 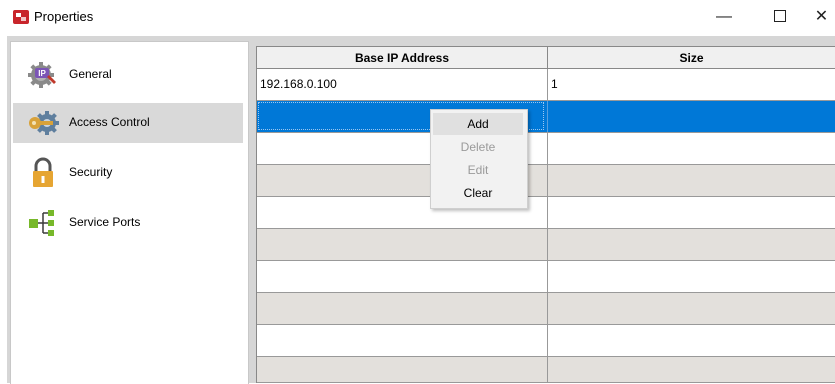 I want to click on close-button: ✕, so click(x=821, y=17).